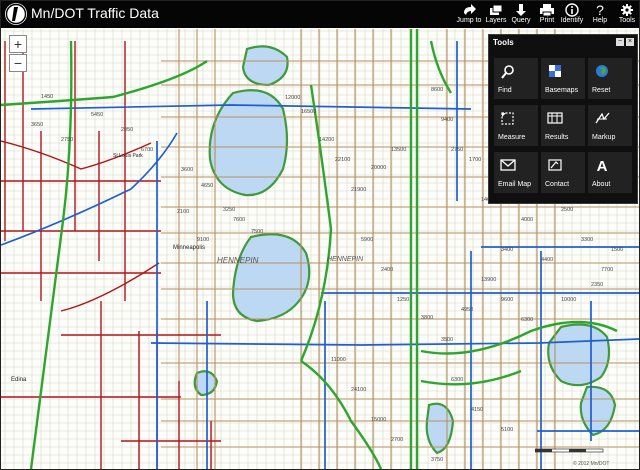 The width and height of the screenshot is (640, 470). What do you see at coordinates (562, 90) in the screenshot?
I see `tool-label: Basemaps` at bounding box center [562, 90].